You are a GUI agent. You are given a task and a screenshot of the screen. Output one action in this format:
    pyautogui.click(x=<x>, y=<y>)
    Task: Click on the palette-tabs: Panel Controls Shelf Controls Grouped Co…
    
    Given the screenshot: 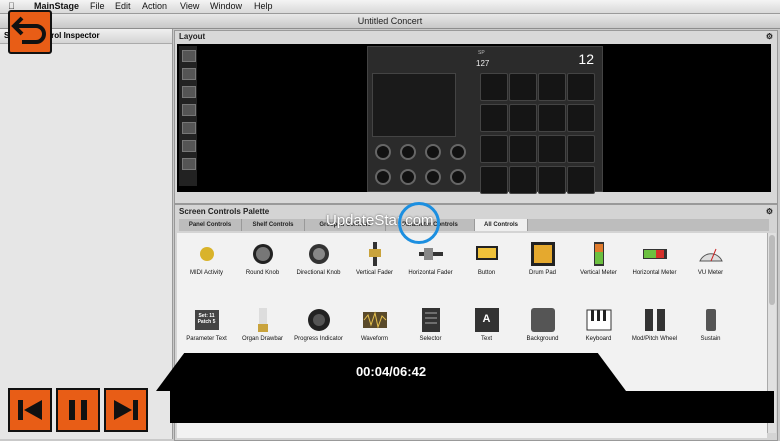 What is the action you would take?
    pyautogui.click(x=474, y=225)
    